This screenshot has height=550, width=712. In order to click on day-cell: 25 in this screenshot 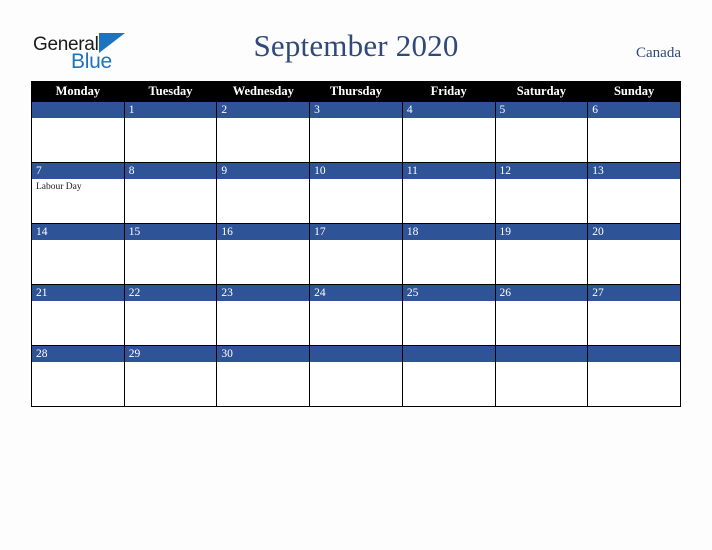, I will do `click(448, 315)`.